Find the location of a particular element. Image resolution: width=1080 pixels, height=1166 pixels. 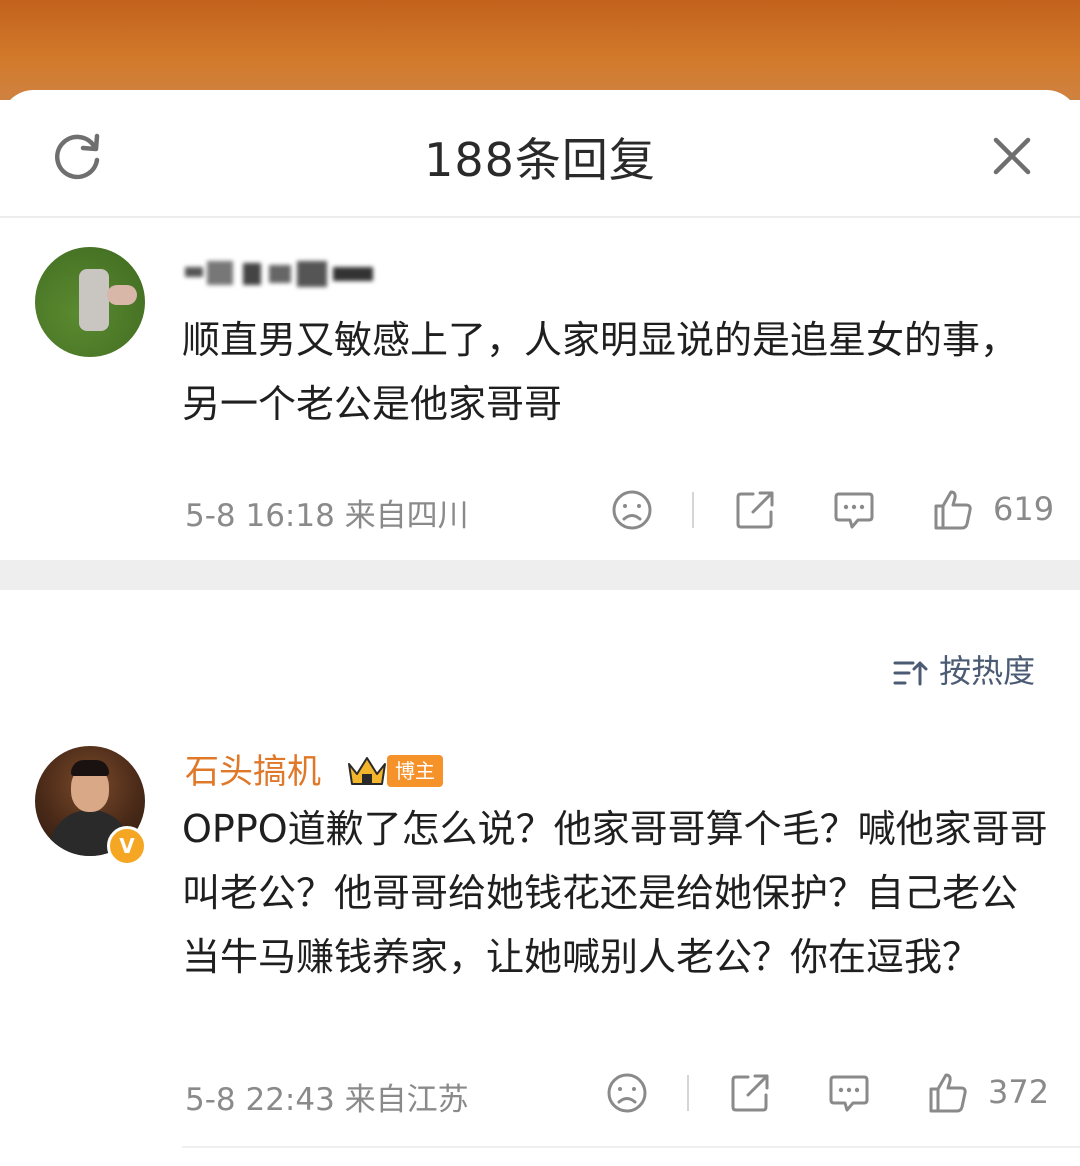

avatar is located at coordinates (90, 302).